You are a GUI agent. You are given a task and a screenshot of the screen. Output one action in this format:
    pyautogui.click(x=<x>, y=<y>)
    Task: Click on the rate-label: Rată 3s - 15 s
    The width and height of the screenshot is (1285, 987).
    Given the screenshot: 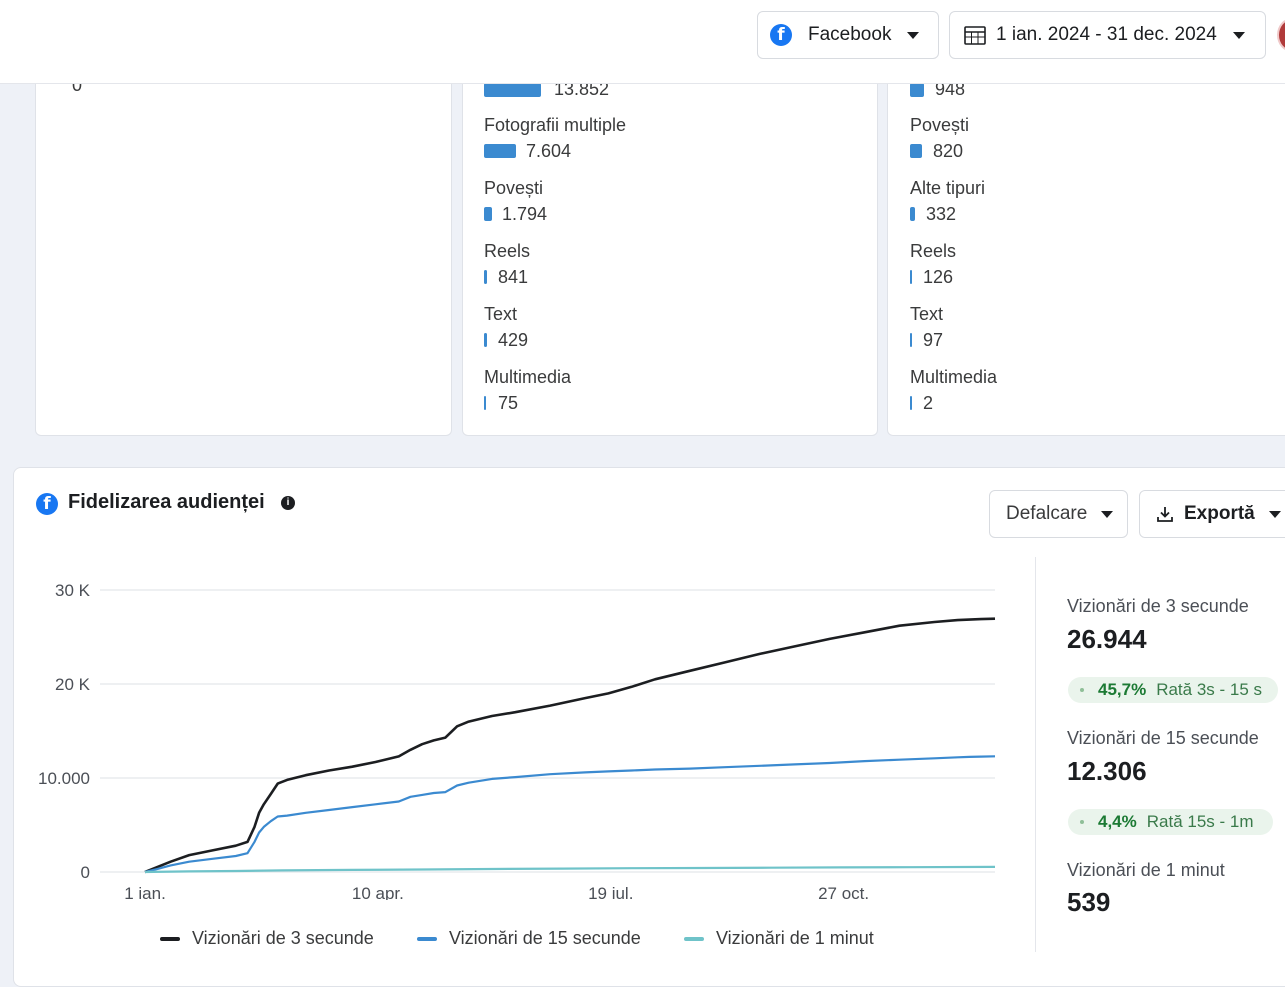 What is the action you would take?
    pyautogui.click(x=1209, y=689)
    